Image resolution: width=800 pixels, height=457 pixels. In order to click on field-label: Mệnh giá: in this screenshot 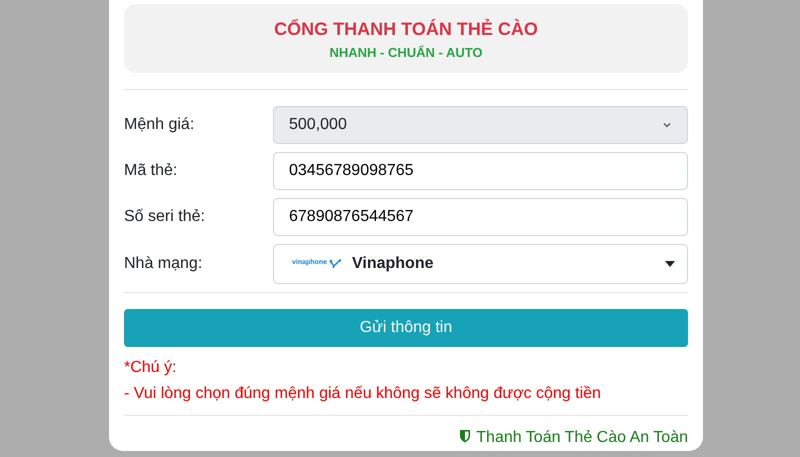, I will do `click(160, 124)`.